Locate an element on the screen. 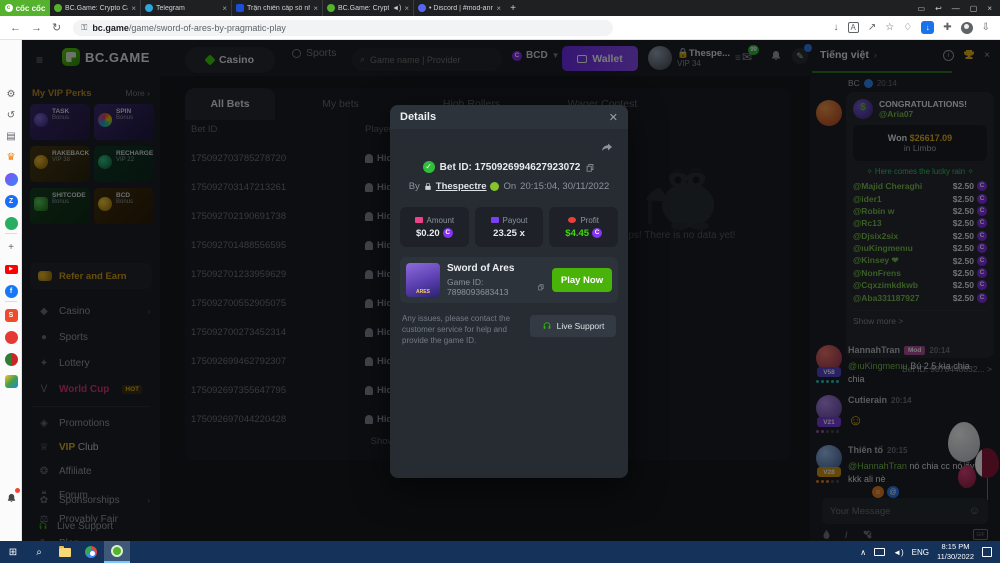  bettor-username: Thespectre is located at coordinates (461, 186).